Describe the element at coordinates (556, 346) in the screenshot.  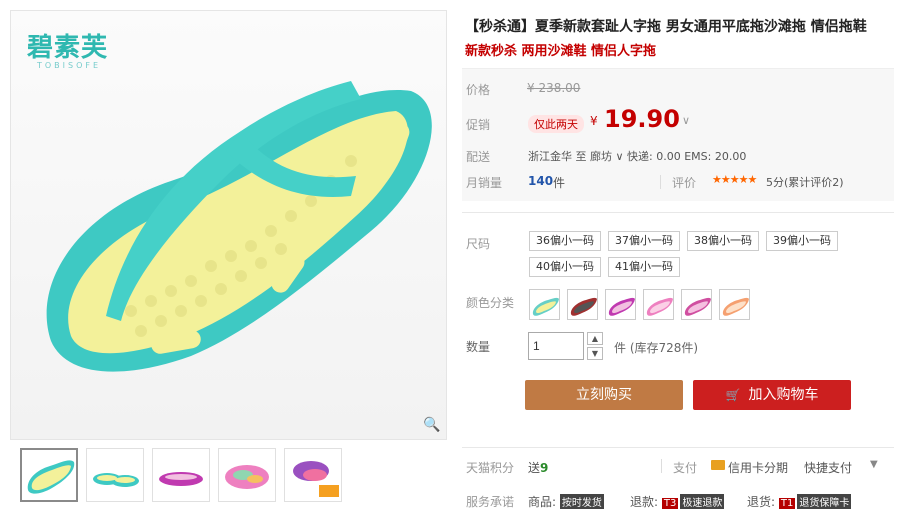
I see `quantity-input` at that location.